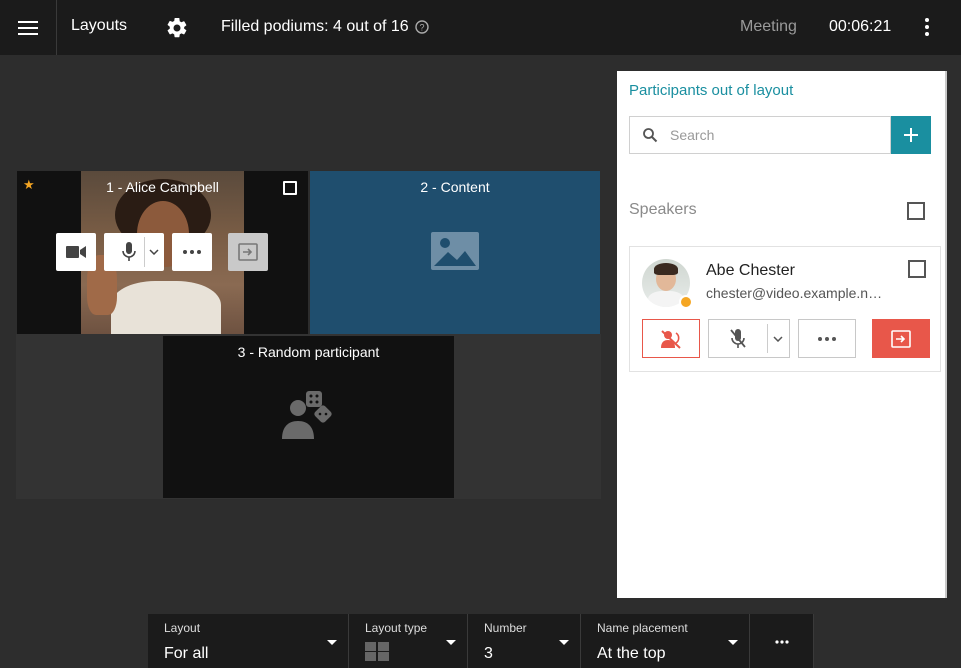 This screenshot has width=961, height=668. What do you see at coordinates (308, 352) in the screenshot?
I see `tile-label: 3 - Random participant` at bounding box center [308, 352].